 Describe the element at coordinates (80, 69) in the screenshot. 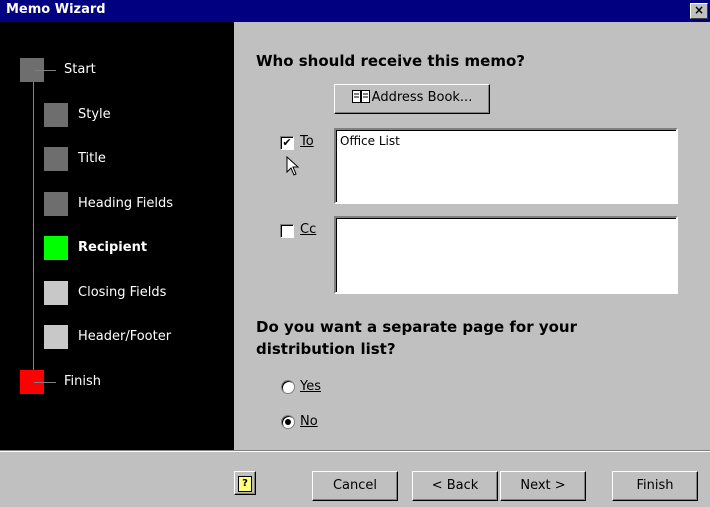

I see `step-label: Start` at that location.